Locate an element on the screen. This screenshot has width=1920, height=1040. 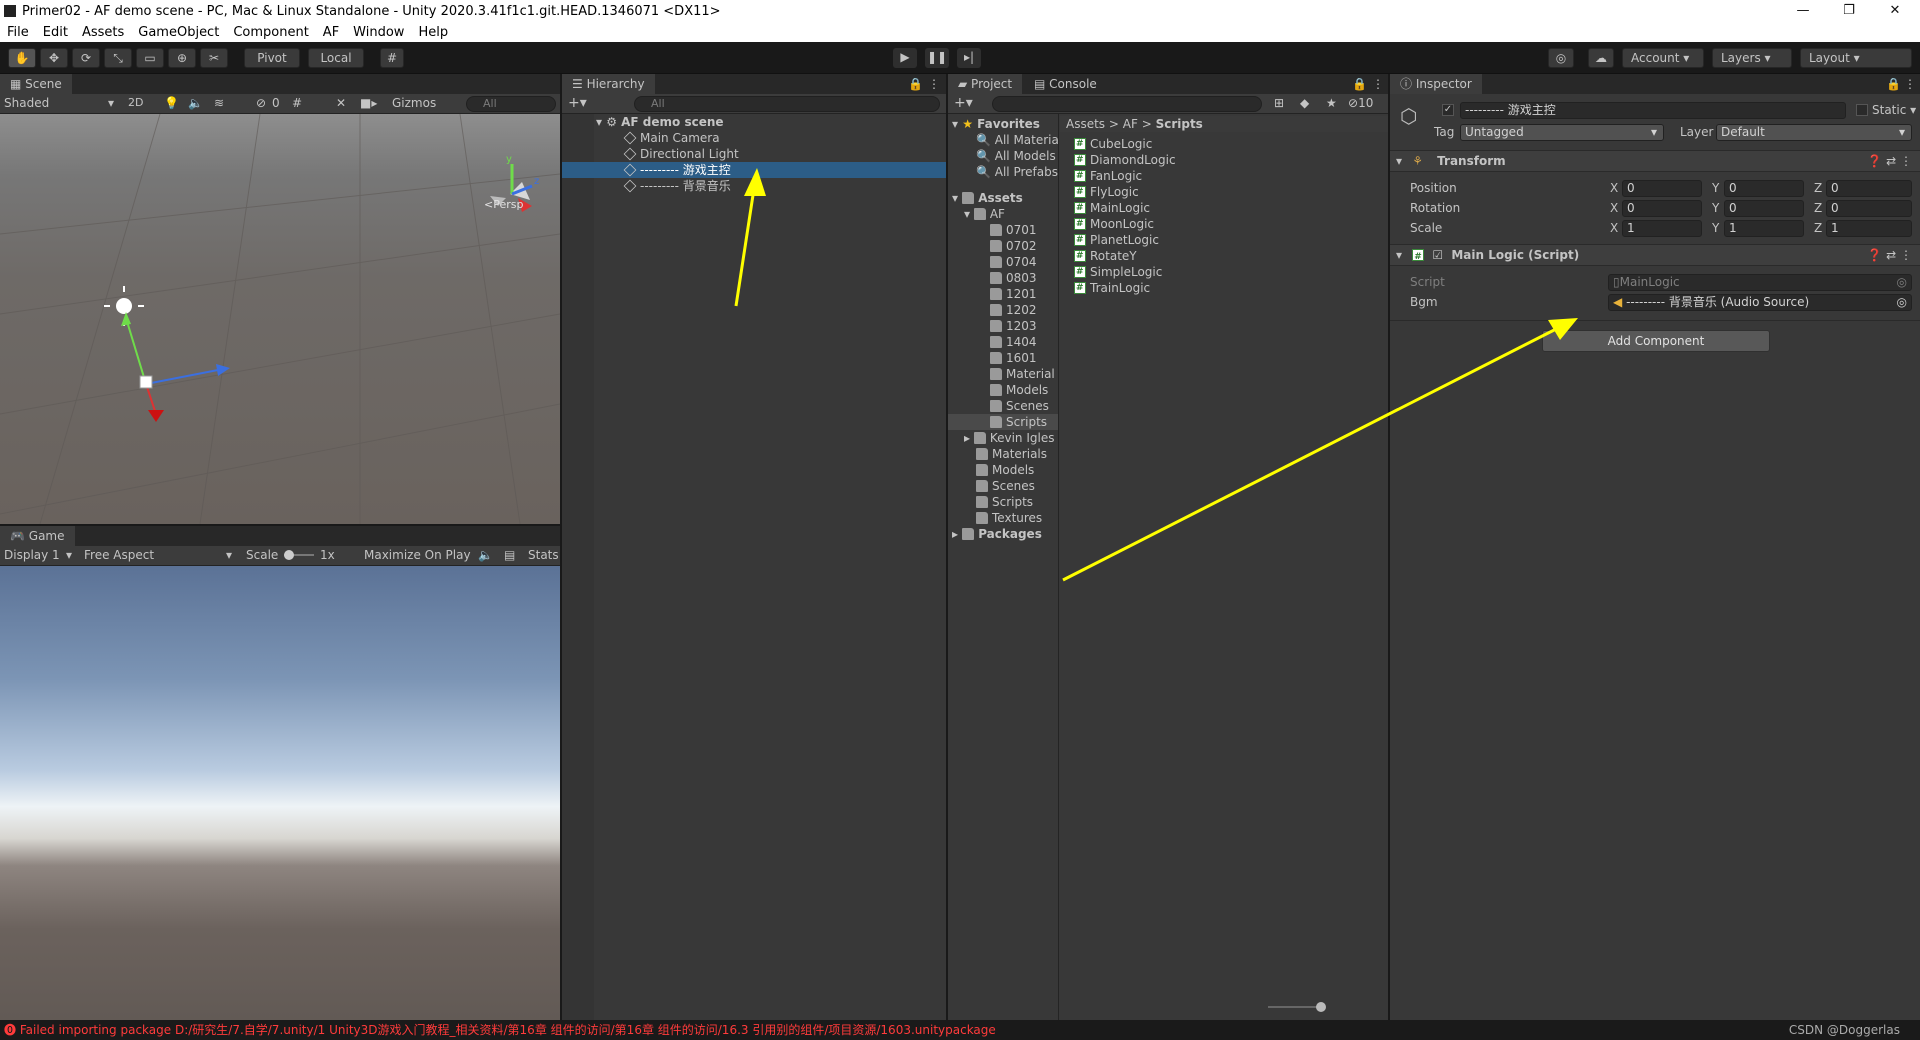
af-folder-row: ▾ AF is located at coordinates (984, 214).